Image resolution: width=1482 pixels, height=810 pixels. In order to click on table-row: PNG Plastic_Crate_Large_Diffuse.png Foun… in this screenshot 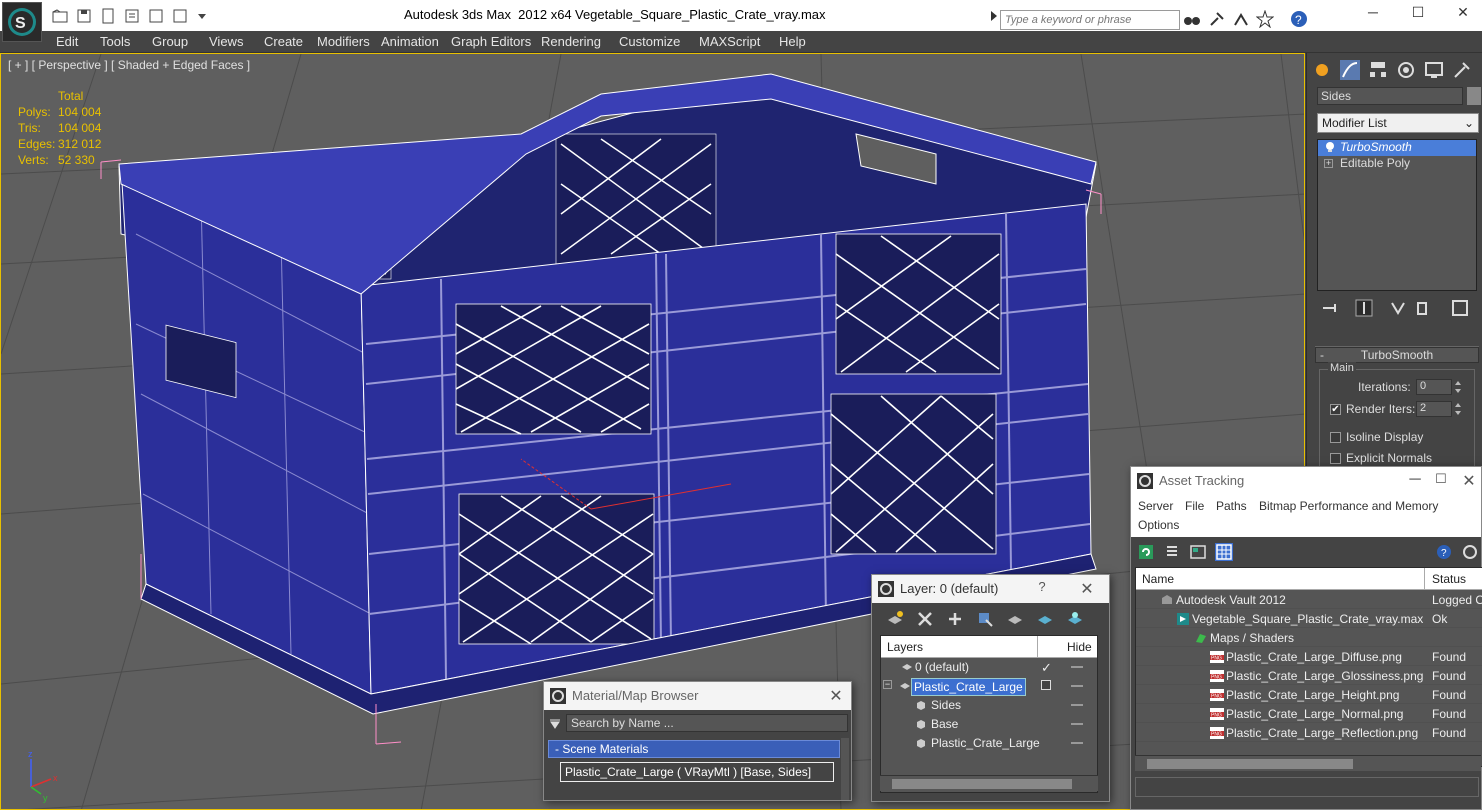, I will do `click(1309, 656)`.